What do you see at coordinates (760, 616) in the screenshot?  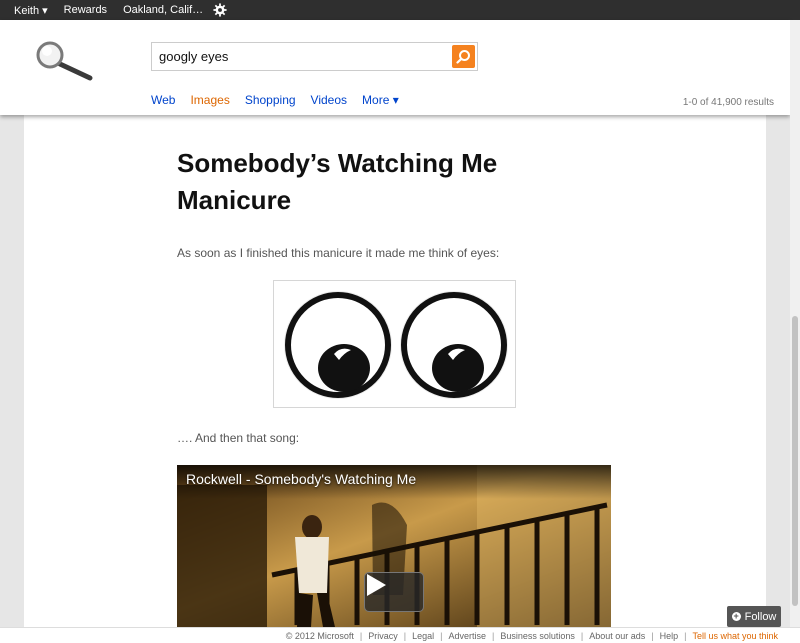 I see `follow-label: Follow` at bounding box center [760, 616].